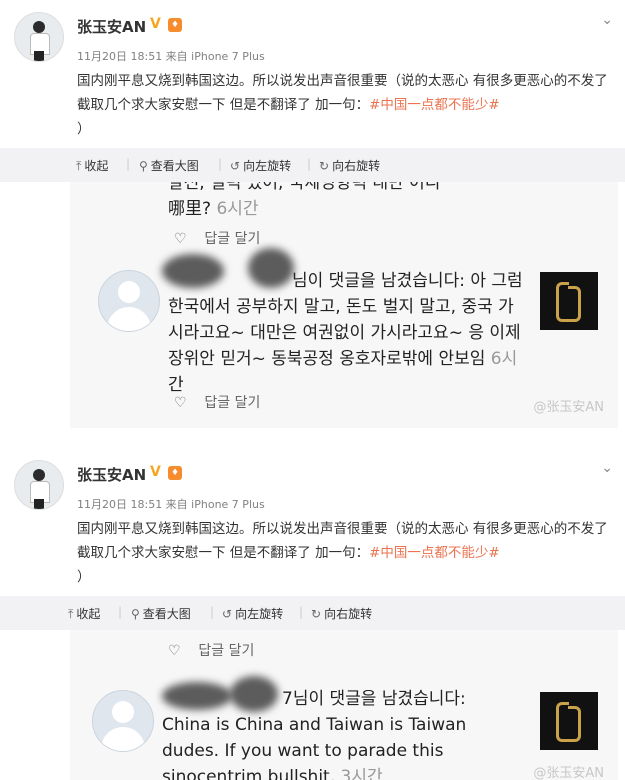  What do you see at coordinates (272, 773) in the screenshot?
I see `comment-line: sinocentrim bullshit, 3시간` at bounding box center [272, 773].